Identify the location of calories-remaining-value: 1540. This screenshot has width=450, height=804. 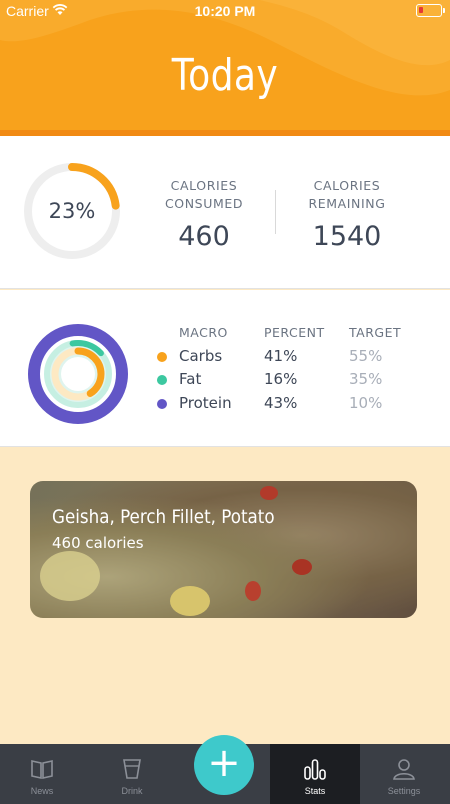
(347, 236).